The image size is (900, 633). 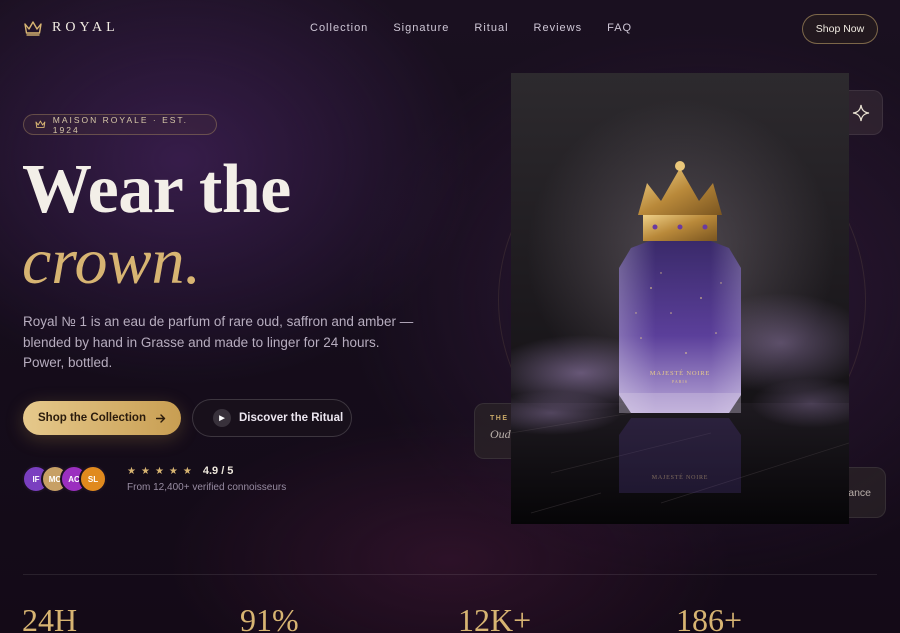 What do you see at coordinates (156, 189) in the screenshot?
I see `headline-line-1: Wear the` at bounding box center [156, 189].